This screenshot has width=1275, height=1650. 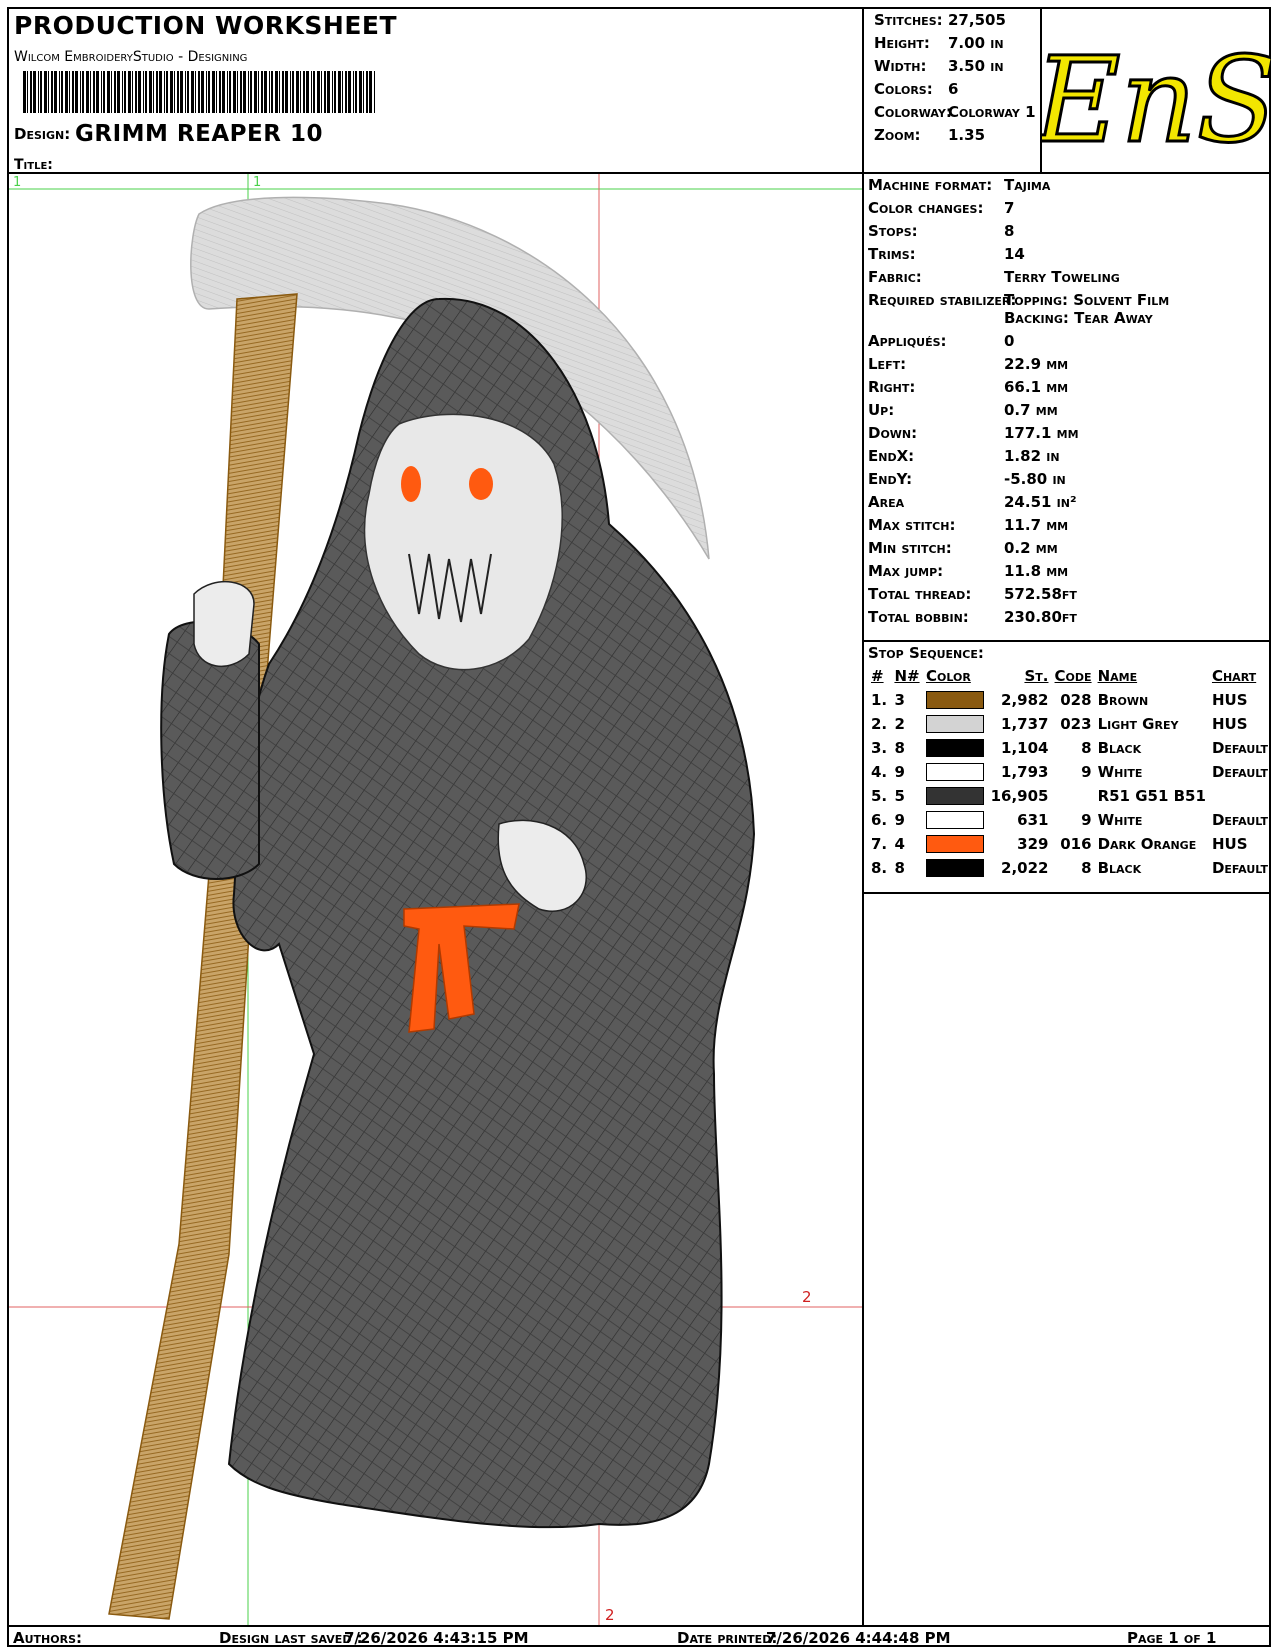 I want to click on info-value: 11.8 mm, so click(x=1036, y=571).